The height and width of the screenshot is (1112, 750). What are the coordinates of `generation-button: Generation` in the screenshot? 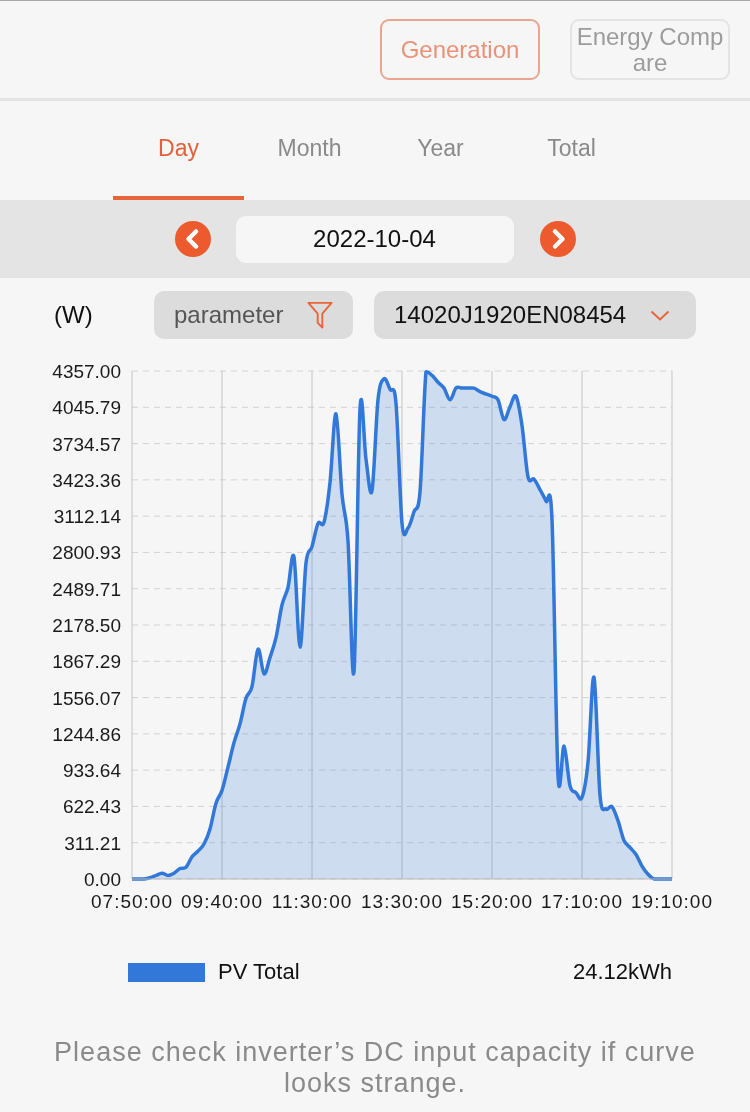 It's located at (460, 49).